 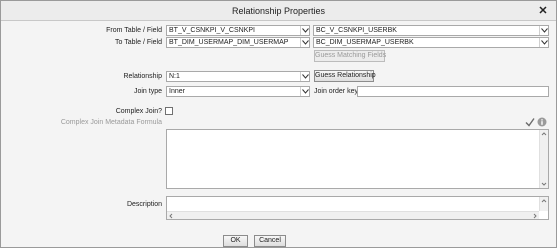 What do you see at coordinates (169, 111) in the screenshot?
I see `complex-join-checkbox` at bounding box center [169, 111].